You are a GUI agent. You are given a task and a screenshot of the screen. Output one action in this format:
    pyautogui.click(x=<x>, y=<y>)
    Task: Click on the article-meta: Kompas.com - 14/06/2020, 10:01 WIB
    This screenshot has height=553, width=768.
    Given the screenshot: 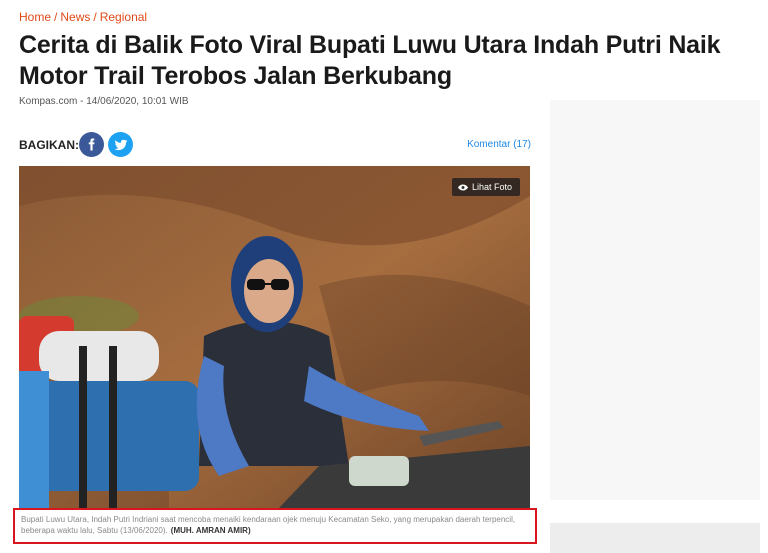 What is the action you would take?
    pyautogui.click(x=104, y=101)
    